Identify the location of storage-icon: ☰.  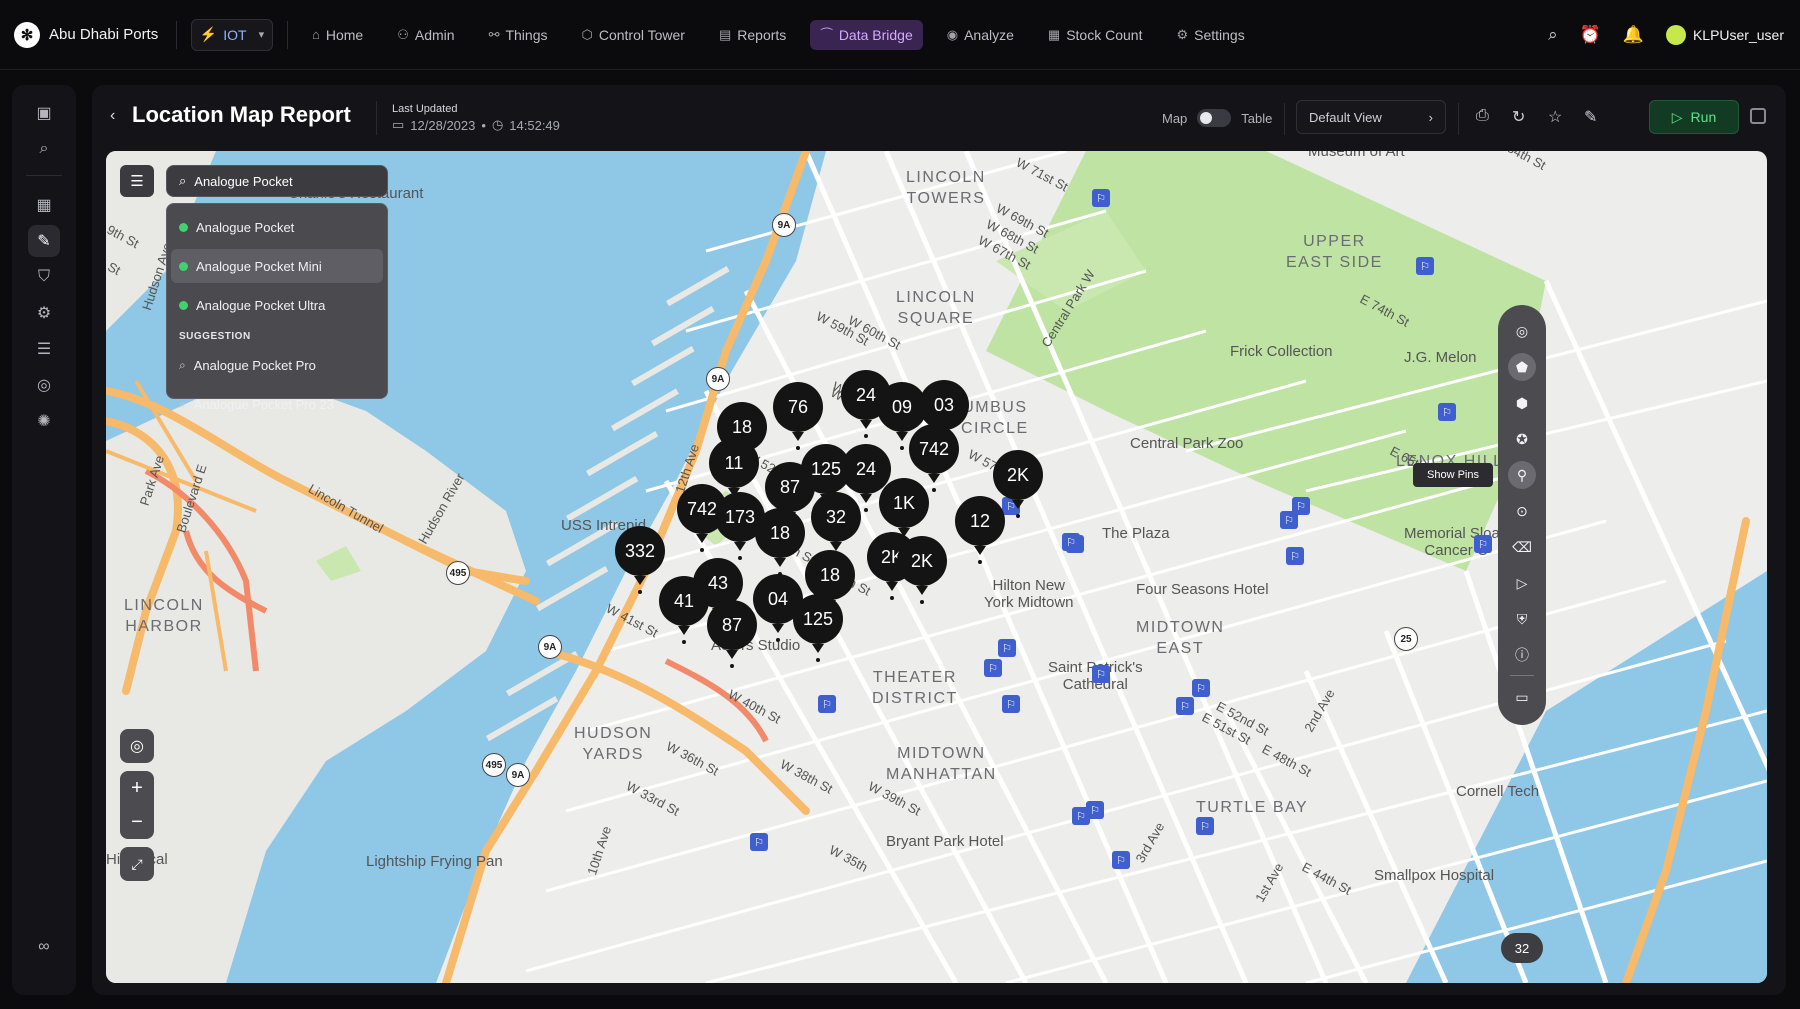
(44, 349).